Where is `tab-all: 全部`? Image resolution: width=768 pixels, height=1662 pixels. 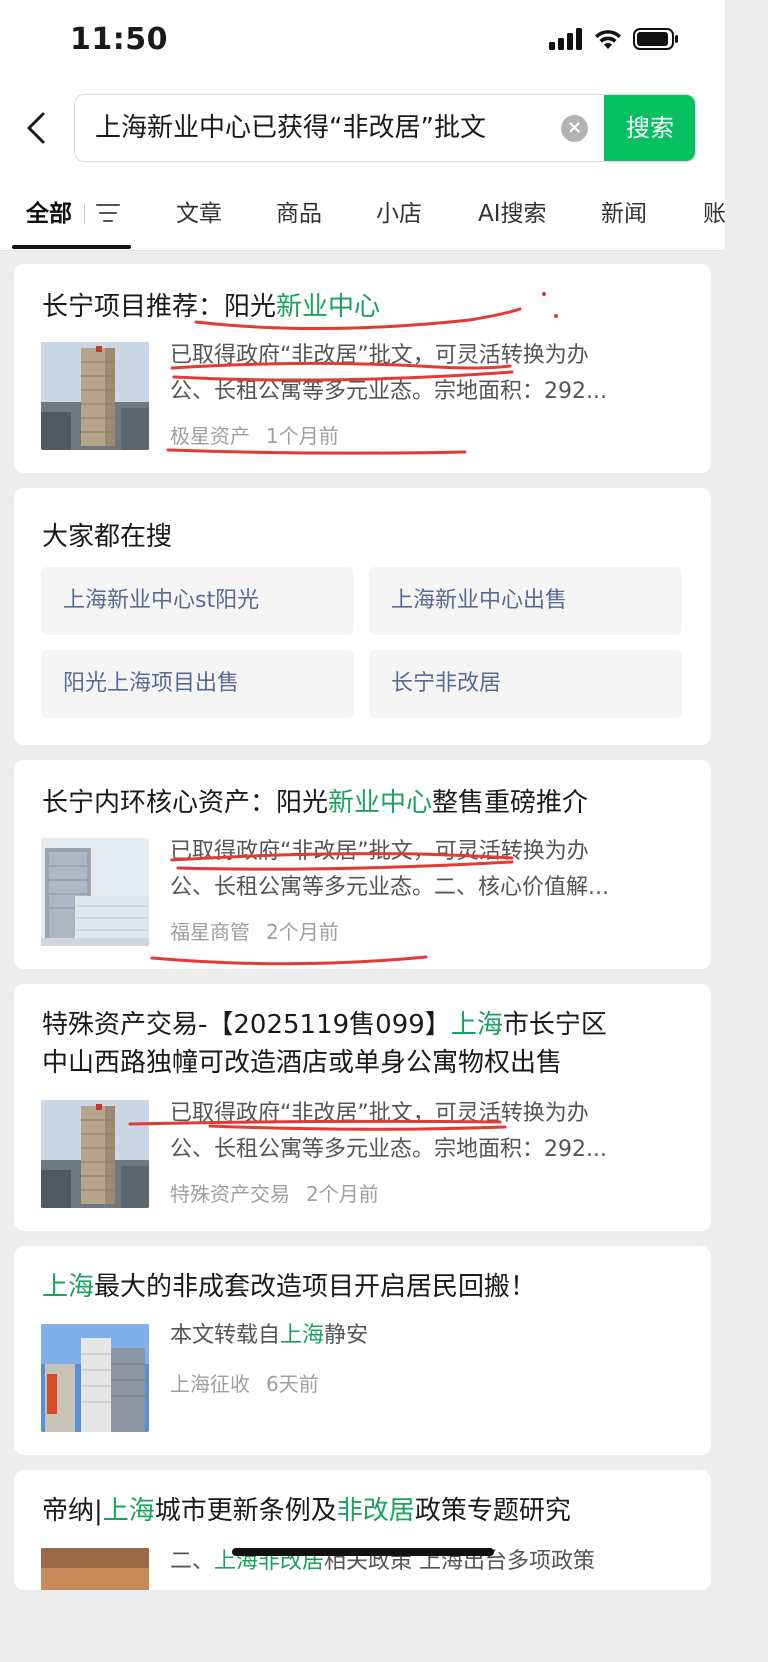 tab-all: 全部 is located at coordinates (49, 211).